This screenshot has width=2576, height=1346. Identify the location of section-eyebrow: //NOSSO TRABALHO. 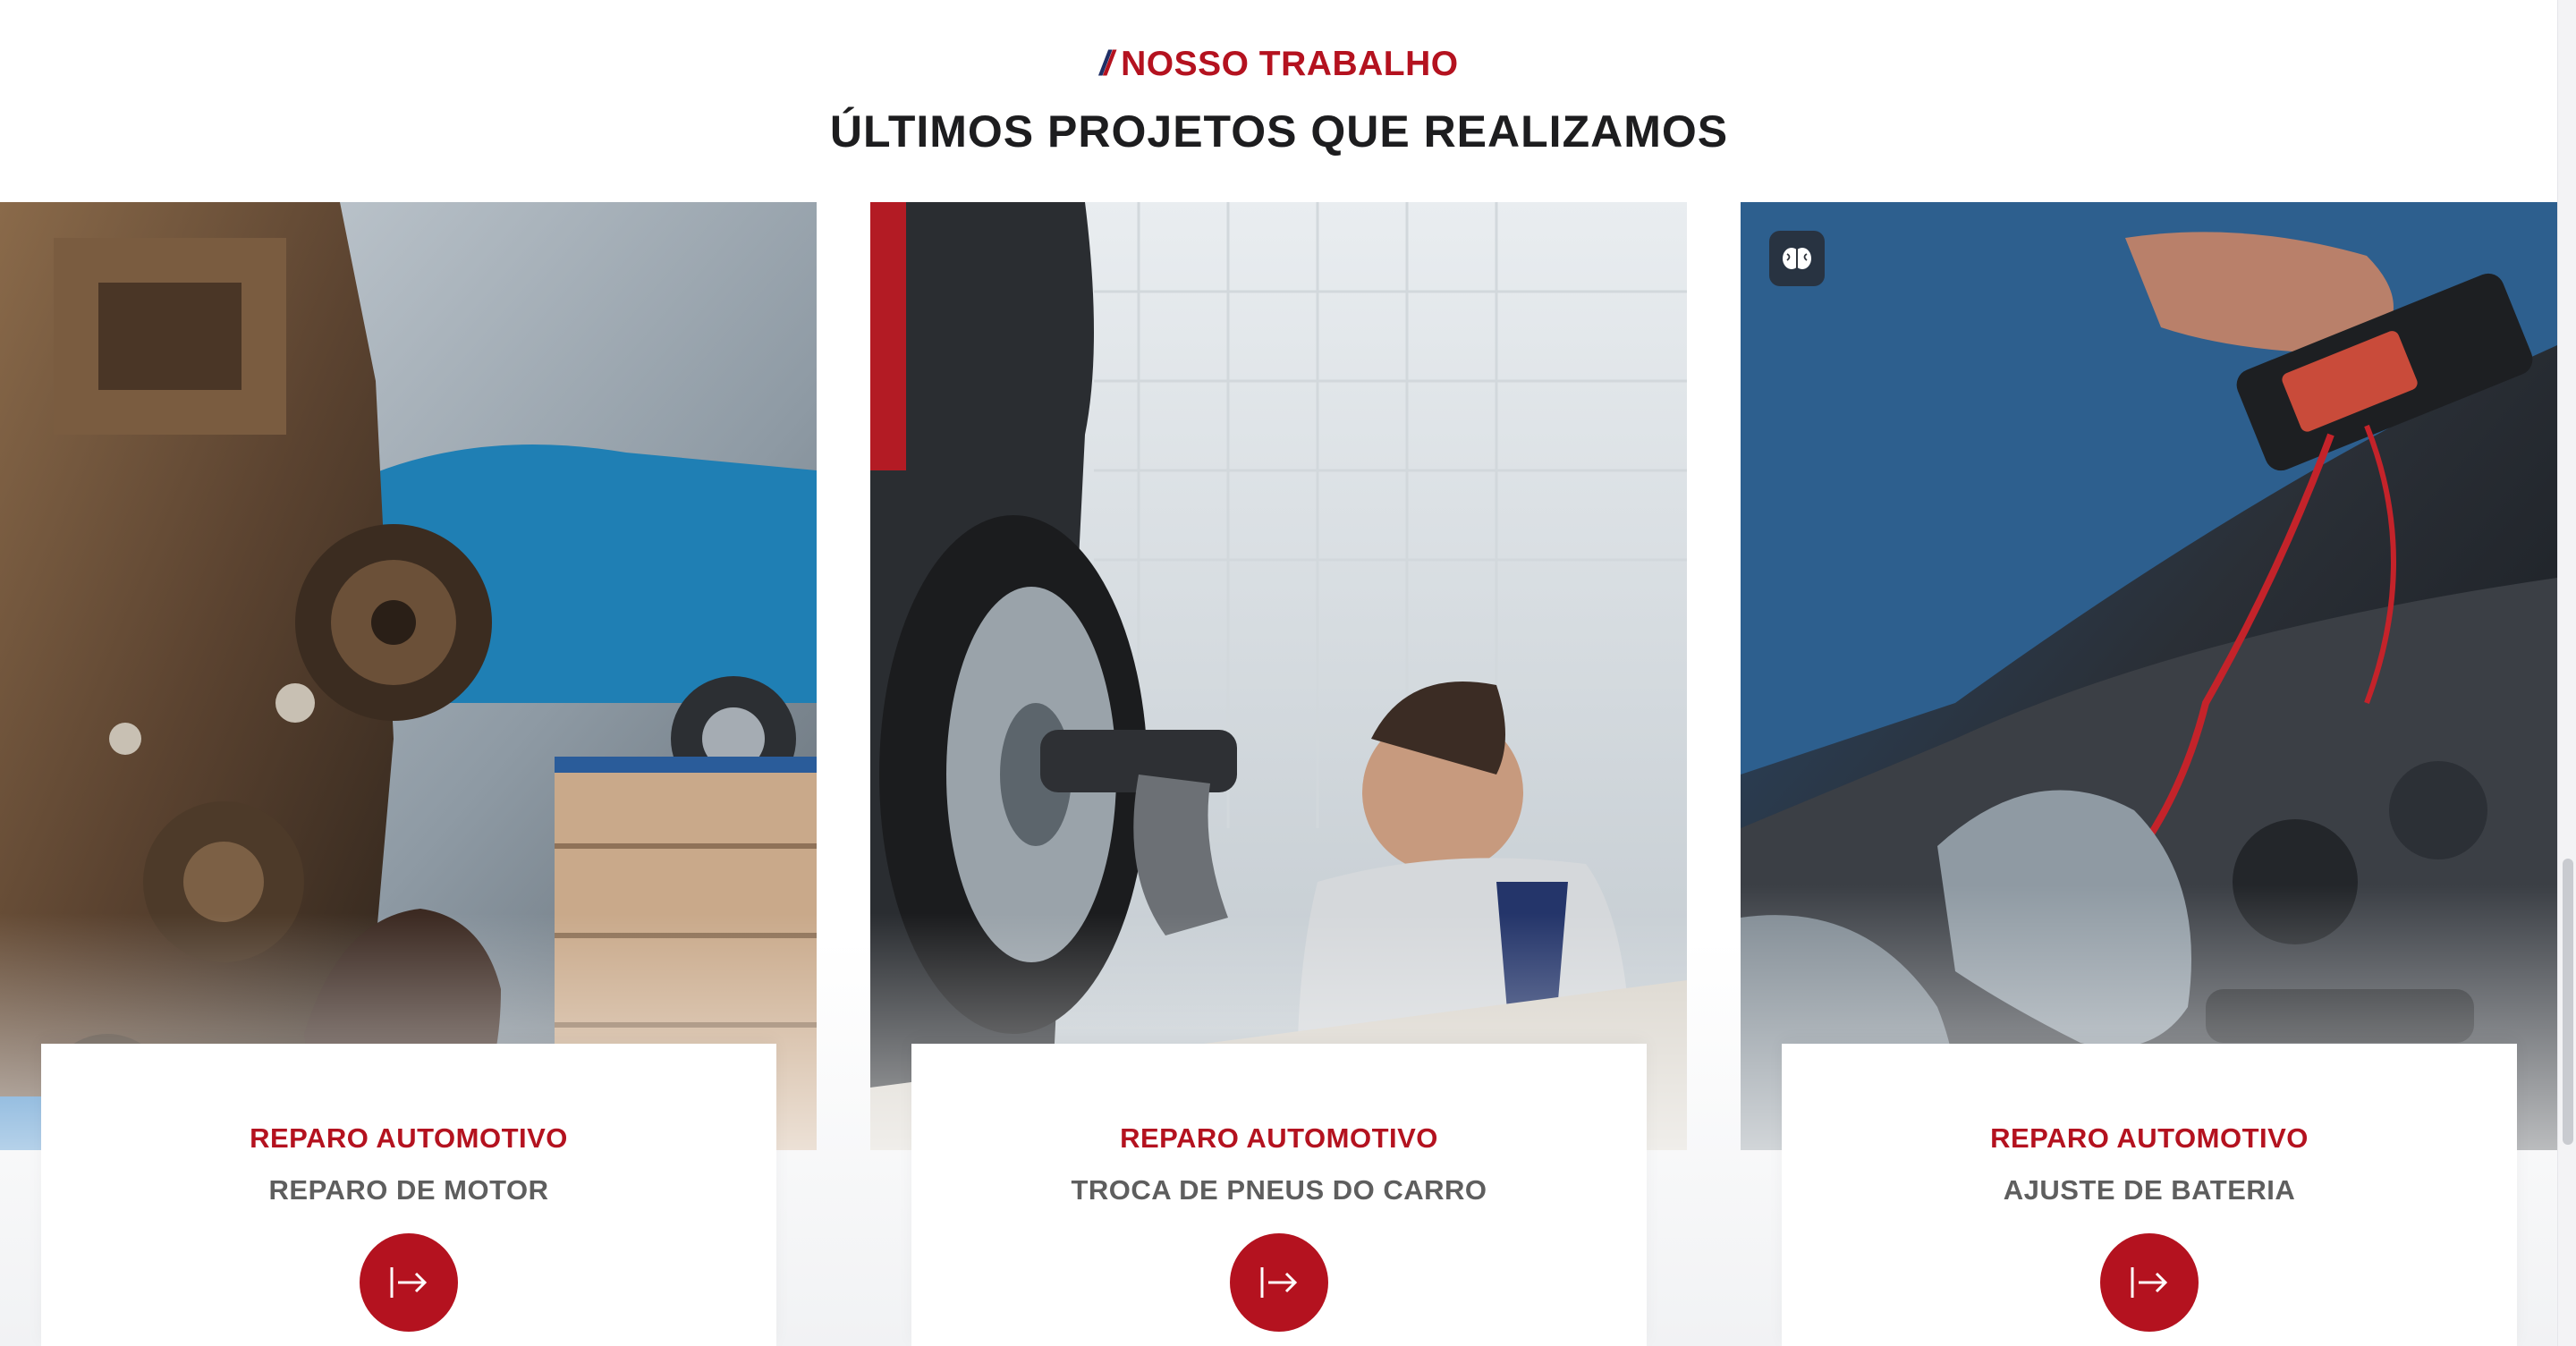
(1279, 64).